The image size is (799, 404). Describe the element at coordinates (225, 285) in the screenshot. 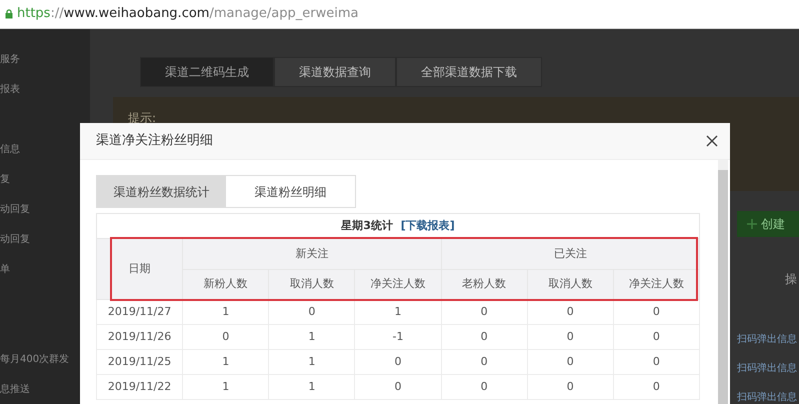

I see `header-cell: 新粉人数` at that location.